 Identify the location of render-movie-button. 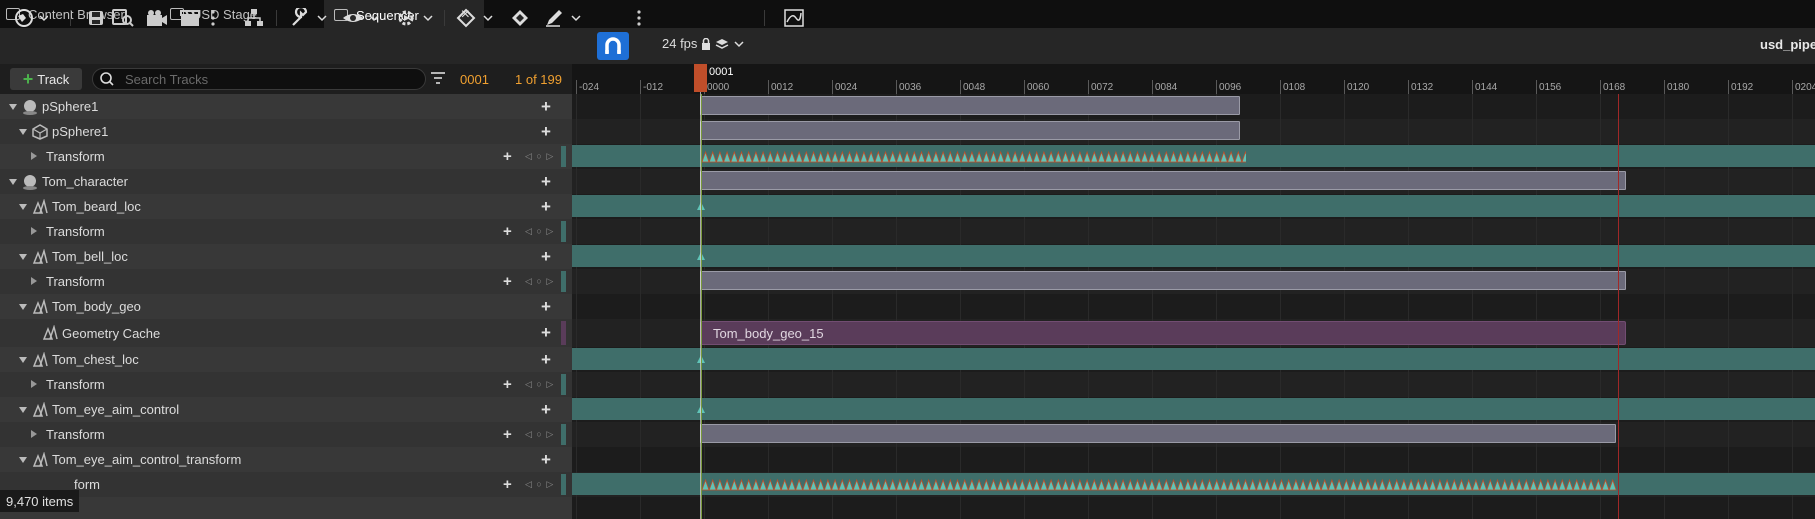
(157, 18).